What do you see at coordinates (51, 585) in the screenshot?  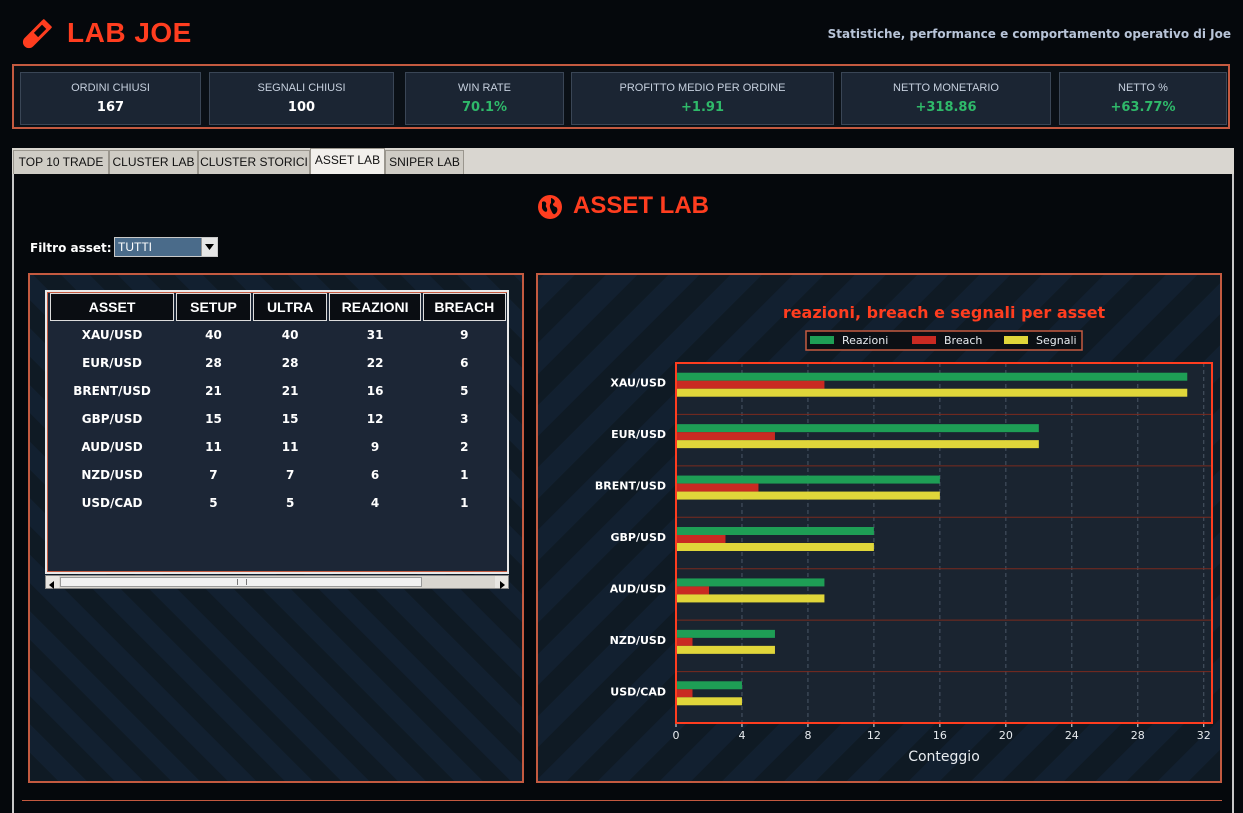 I see `arrow-left-icon` at bounding box center [51, 585].